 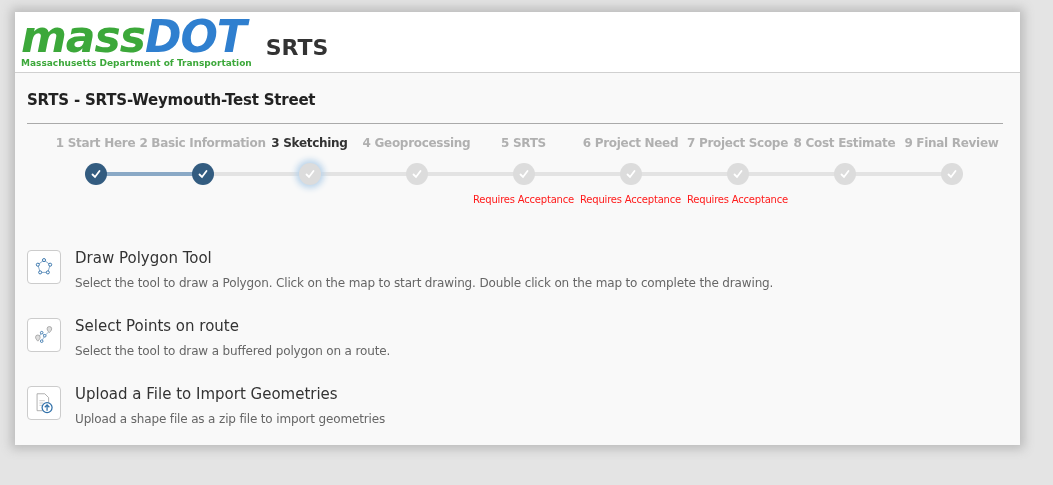 I want to click on step-label: 8 Cost Estimate, so click(x=844, y=145).